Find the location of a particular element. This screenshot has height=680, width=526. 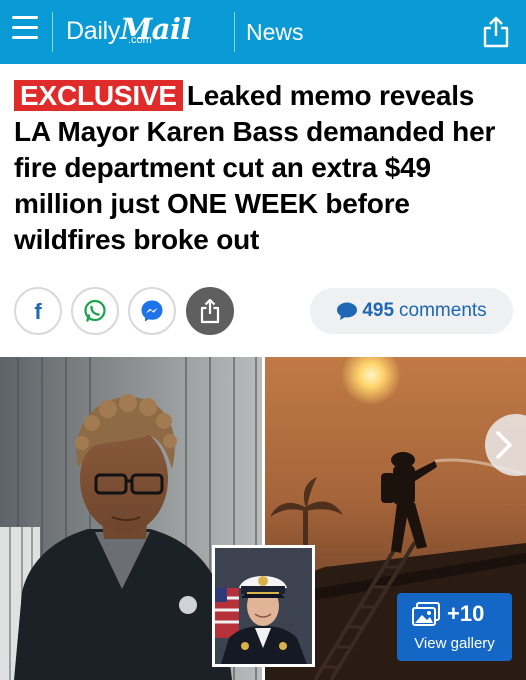

inset-photo-fire-chief is located at coordinates (263, 606).